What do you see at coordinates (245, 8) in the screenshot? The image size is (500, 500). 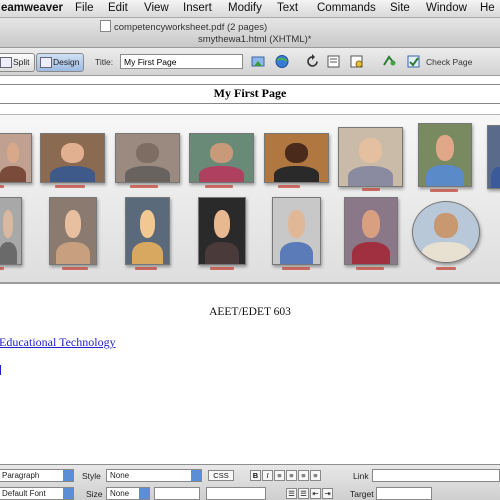 I see `menu-modify: Modify` at bounding box center [245, 8].